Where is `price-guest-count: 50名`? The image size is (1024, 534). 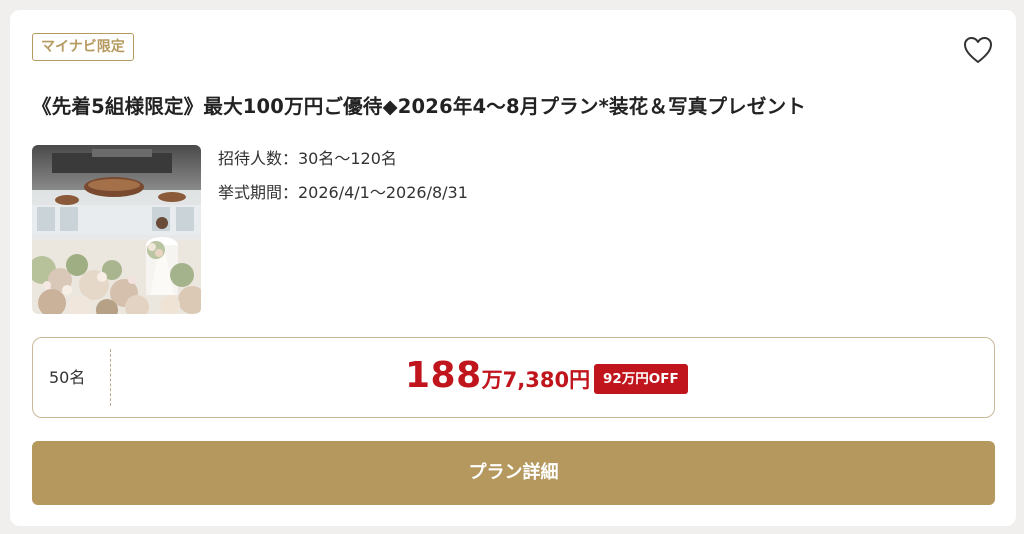
price-guest-count: 50名 is located at coordinates (67, 377).